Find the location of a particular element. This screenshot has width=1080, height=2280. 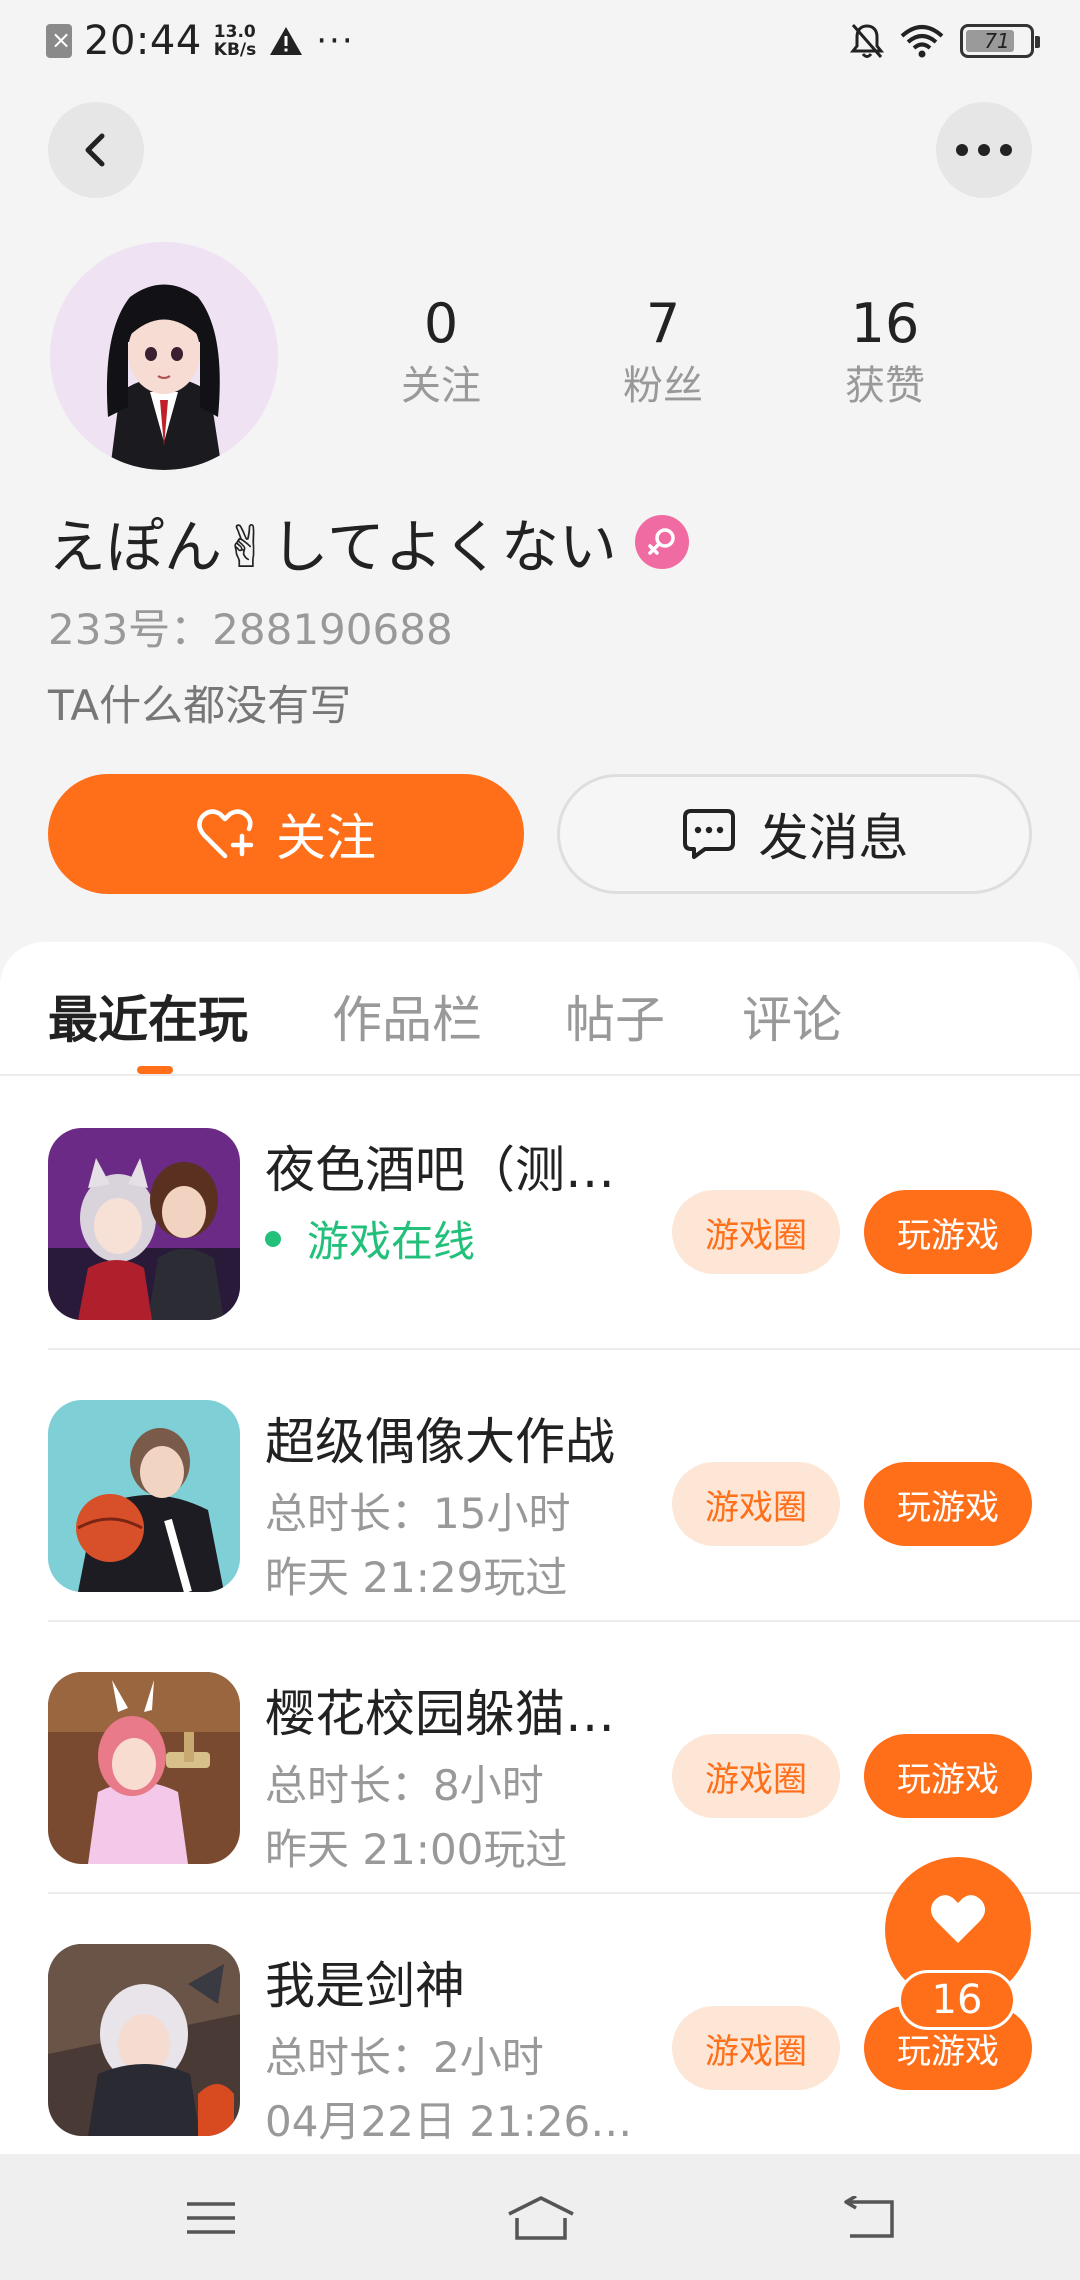

like-count-badge: 16 is located at coordinates (957, 2000).